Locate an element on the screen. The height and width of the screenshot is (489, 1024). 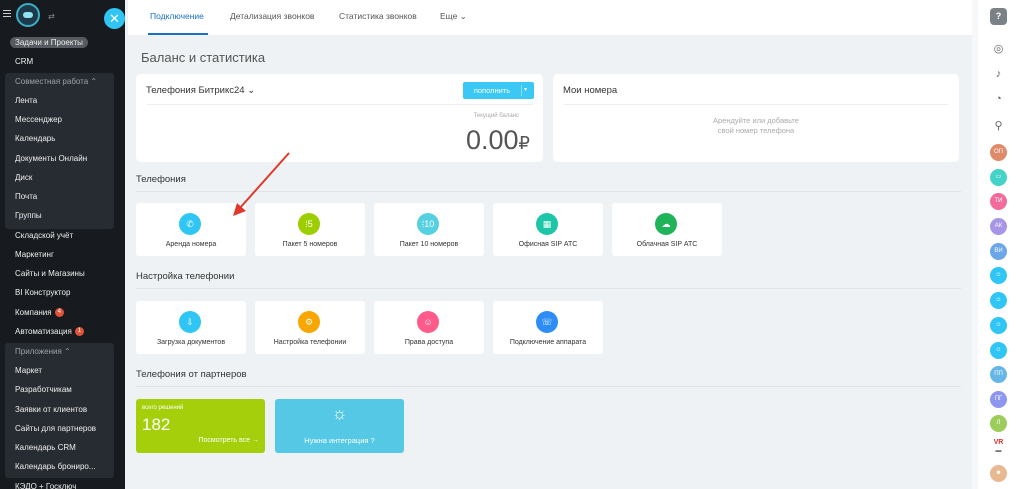
tile-upload-documents: ⇩ Загрузка документов is located at coordinates (191, 327).